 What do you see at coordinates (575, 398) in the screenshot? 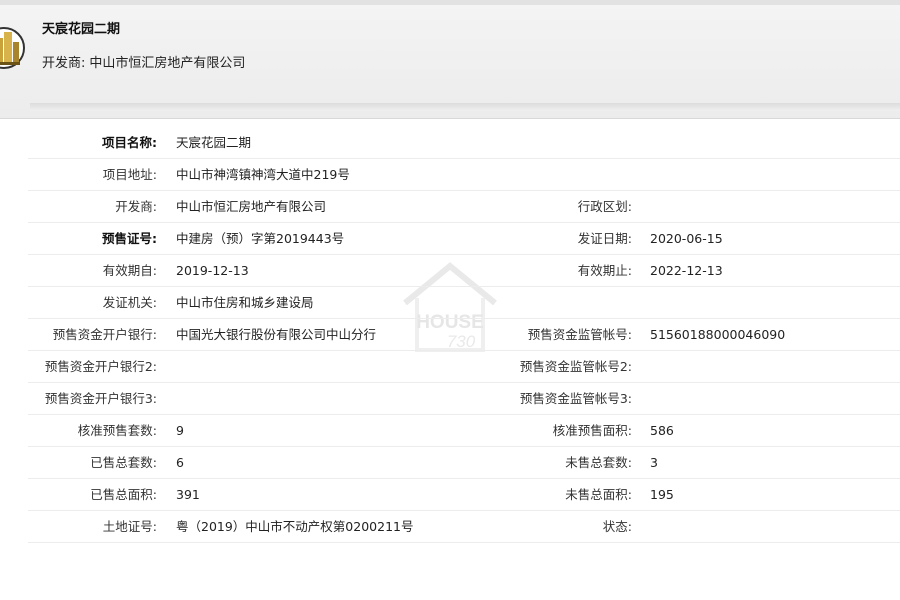
I see `field-label: 预售资金监管帐号3:` at bounding box center [575, 398].